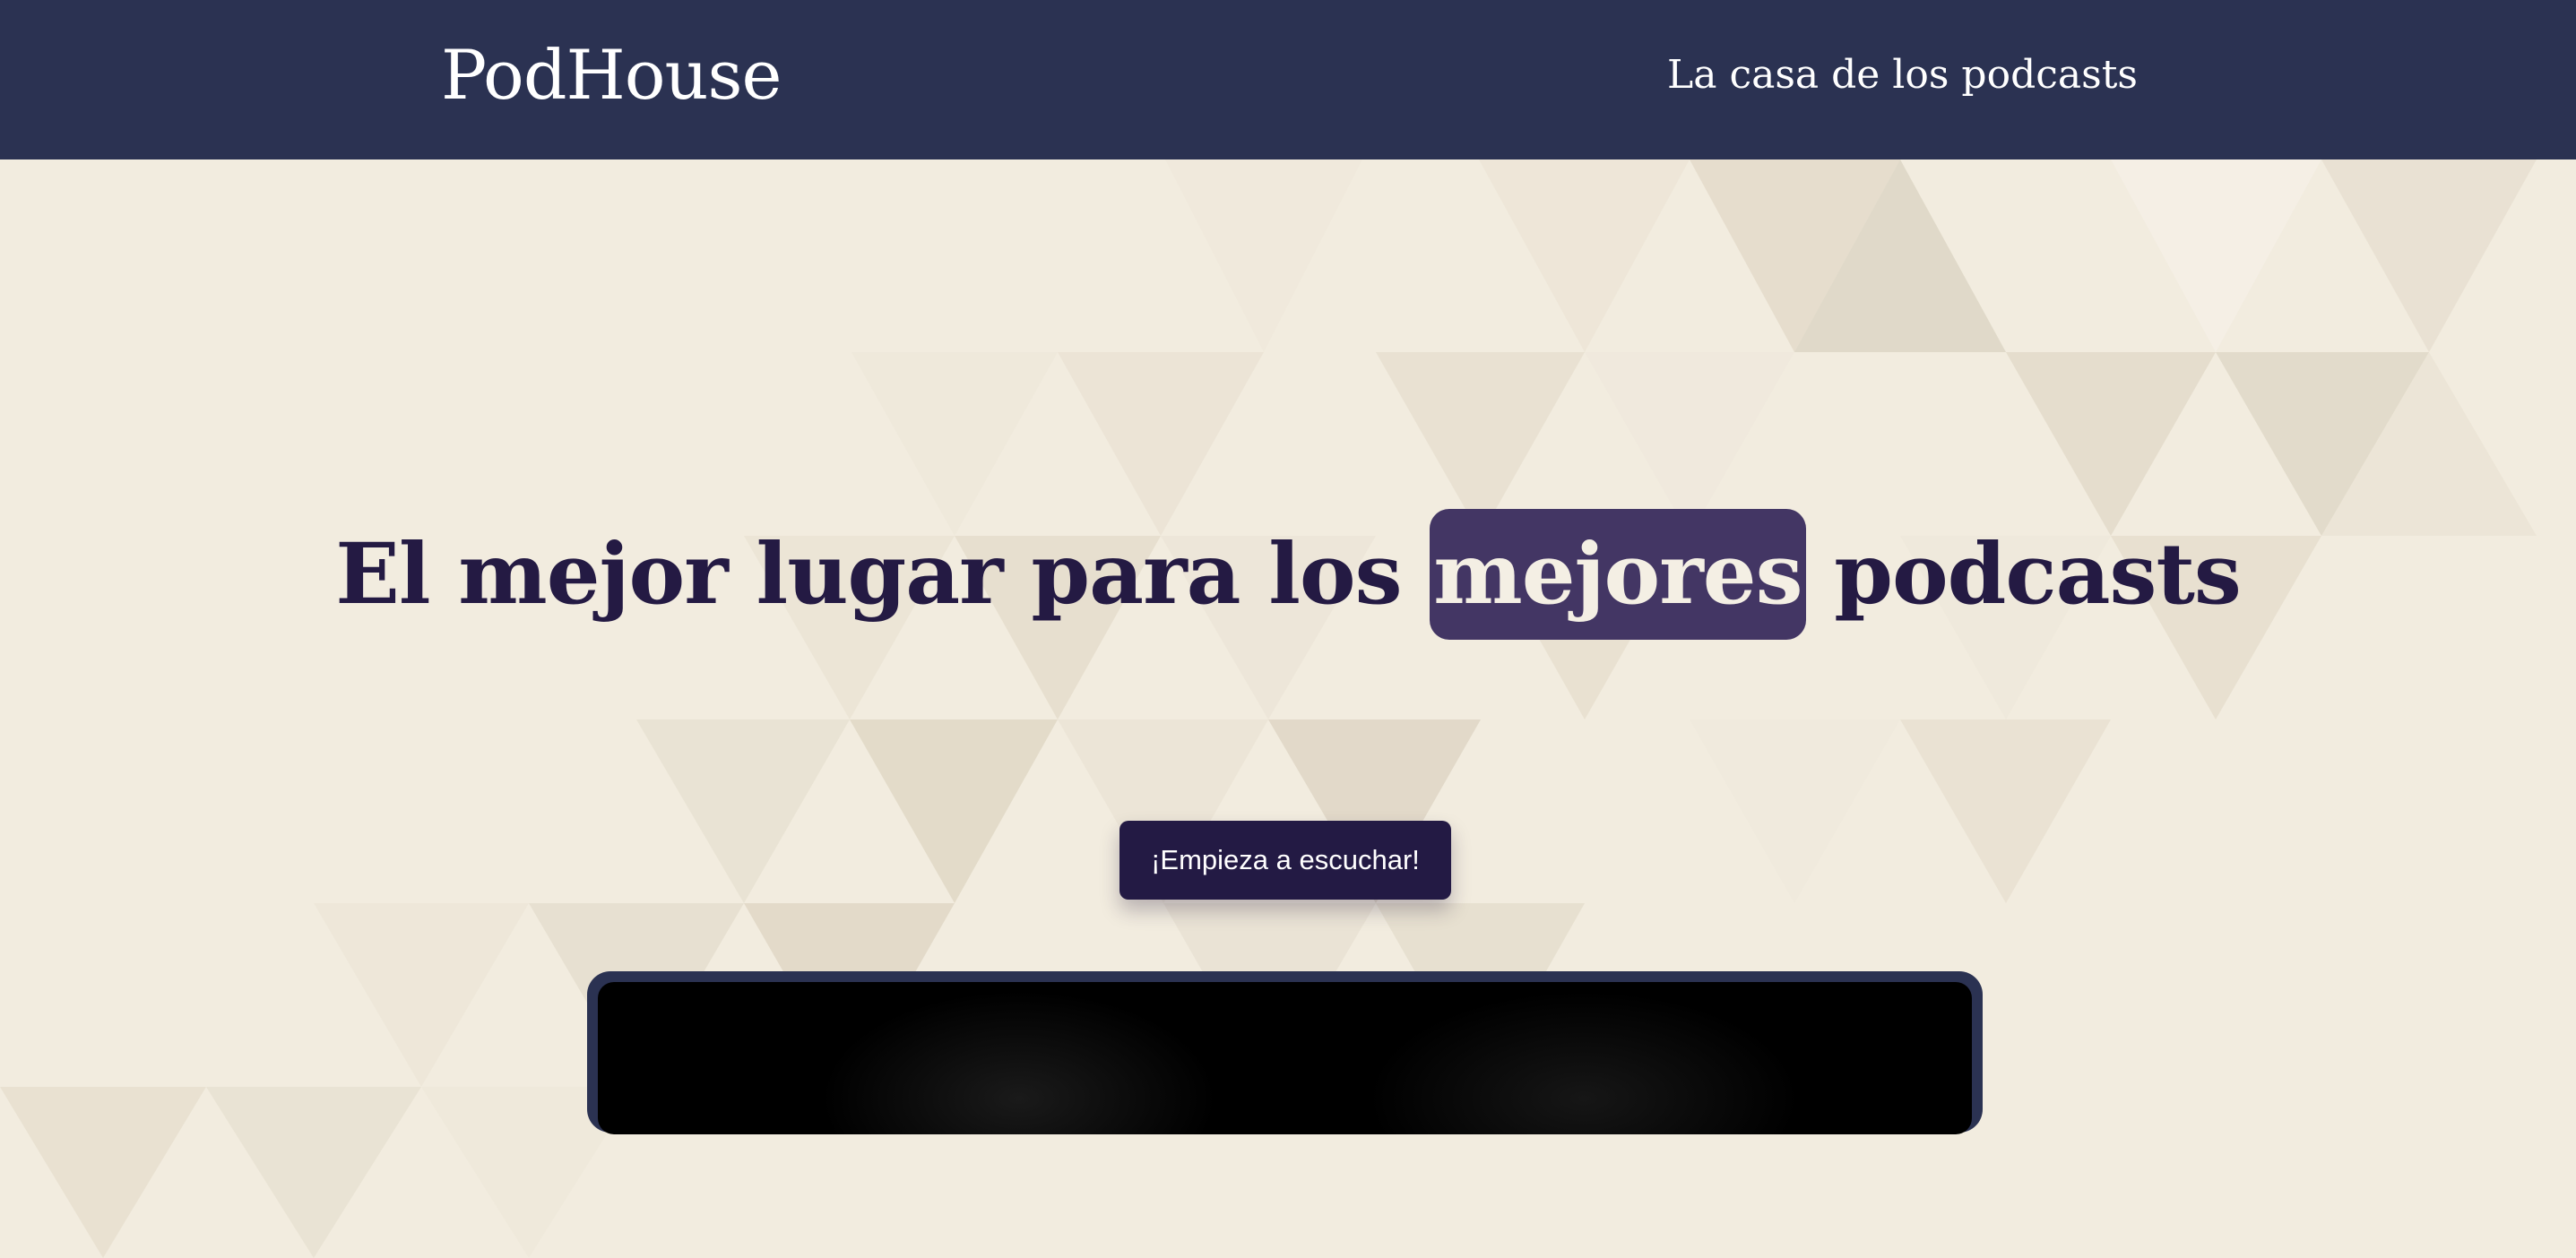 The width and height of the screenshot is (2576, 1258). Describe the element at coordinates (1285, 860) in the screenshot. I see `start-listening-button: ¡Empieza a escuchar!` at that location.